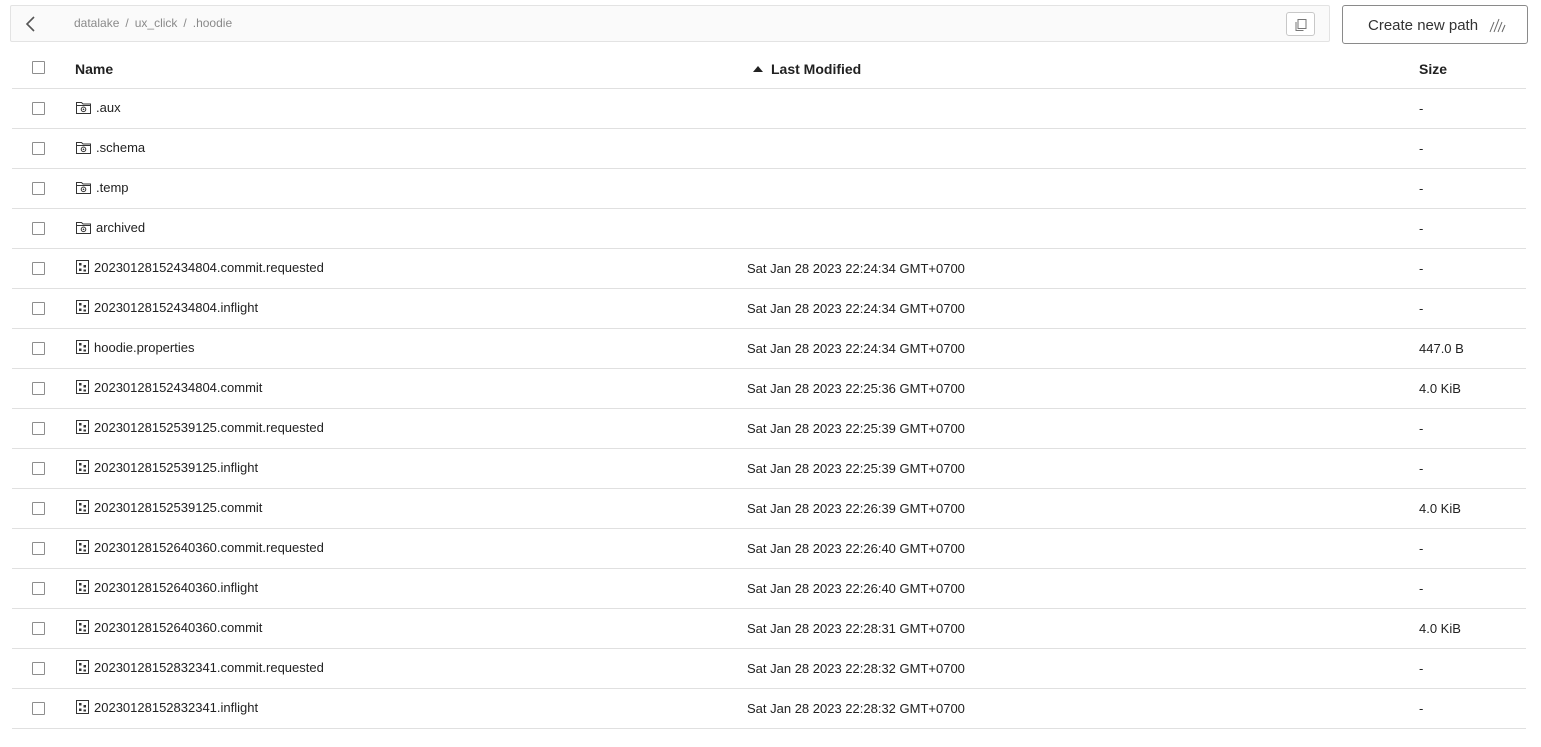  I want to click on path-slashes-icon, so click(1497, 25).